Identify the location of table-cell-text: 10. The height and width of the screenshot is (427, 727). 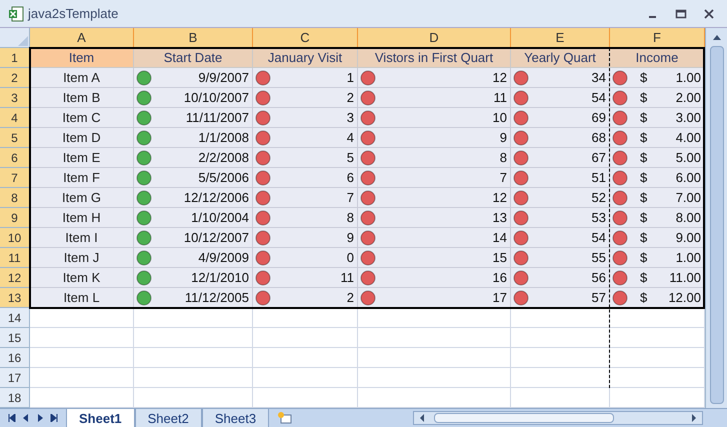
(499, 117).